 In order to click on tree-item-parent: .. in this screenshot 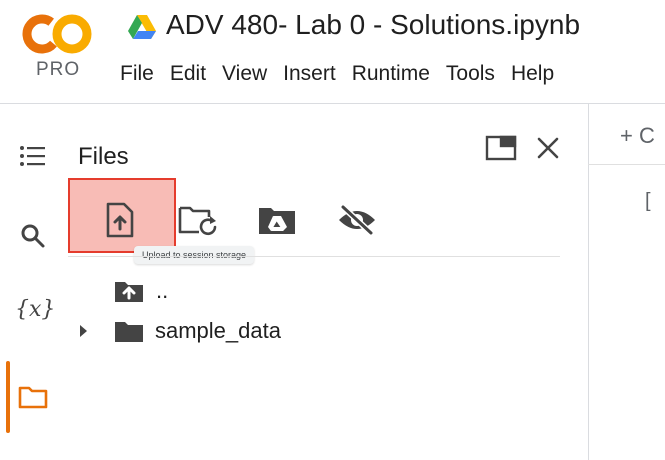, I will do `click(141, 291)`.